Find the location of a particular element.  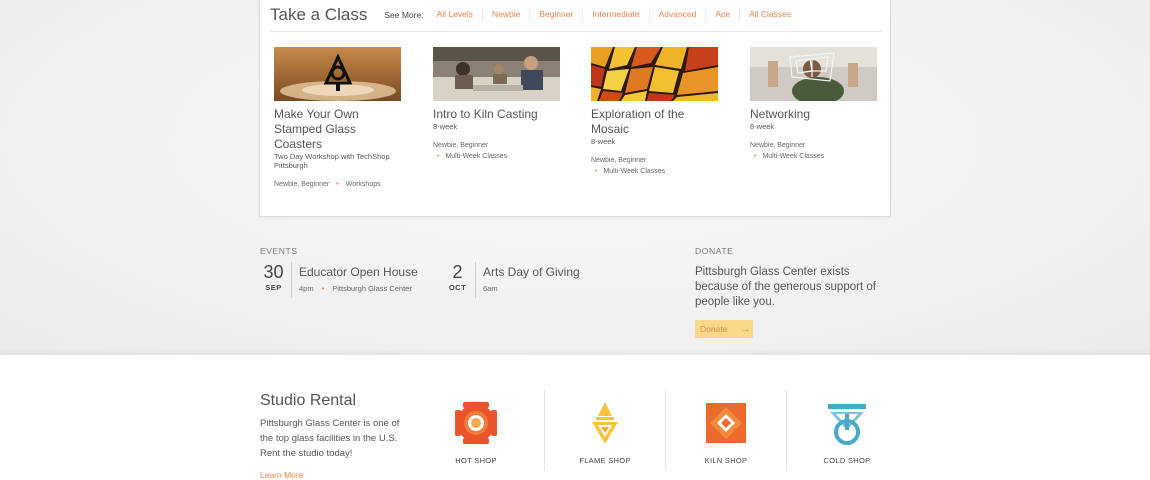

events-label: EVENTS is located at coordinates (279, 251).